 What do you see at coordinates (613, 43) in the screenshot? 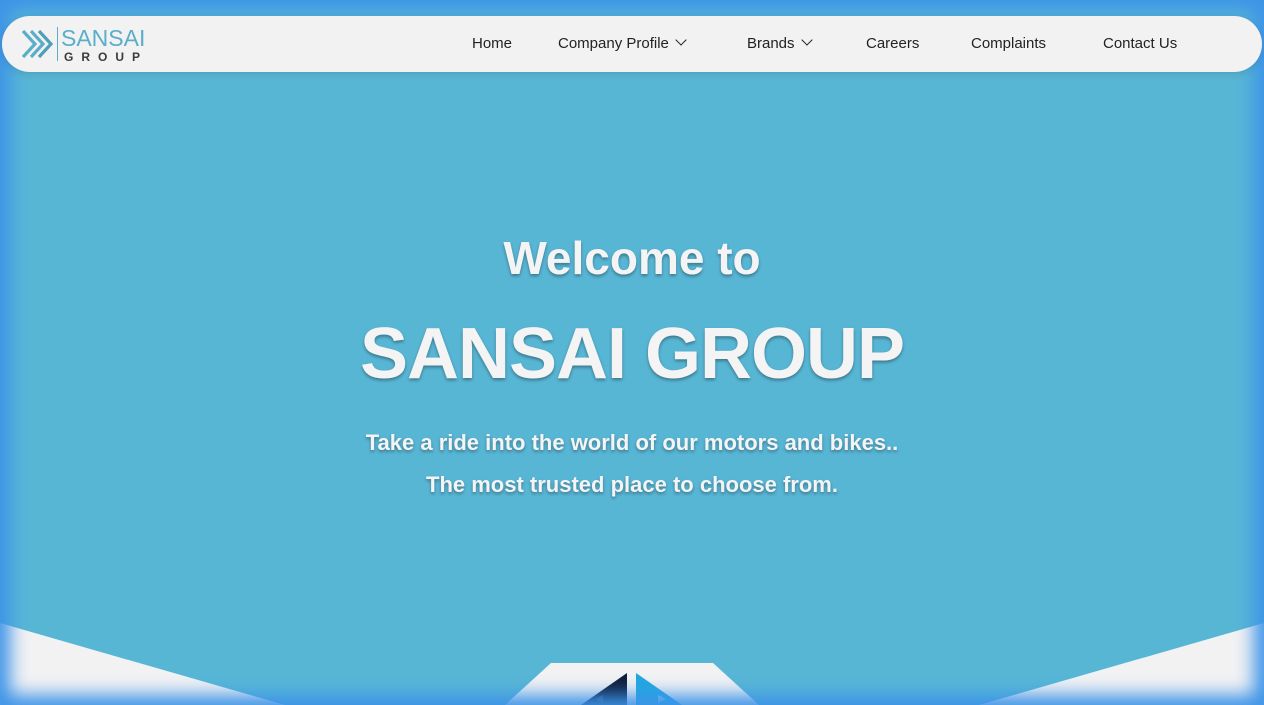
I see `nav-company-profile-label: Company Profile` at bounding box center [613, 43].